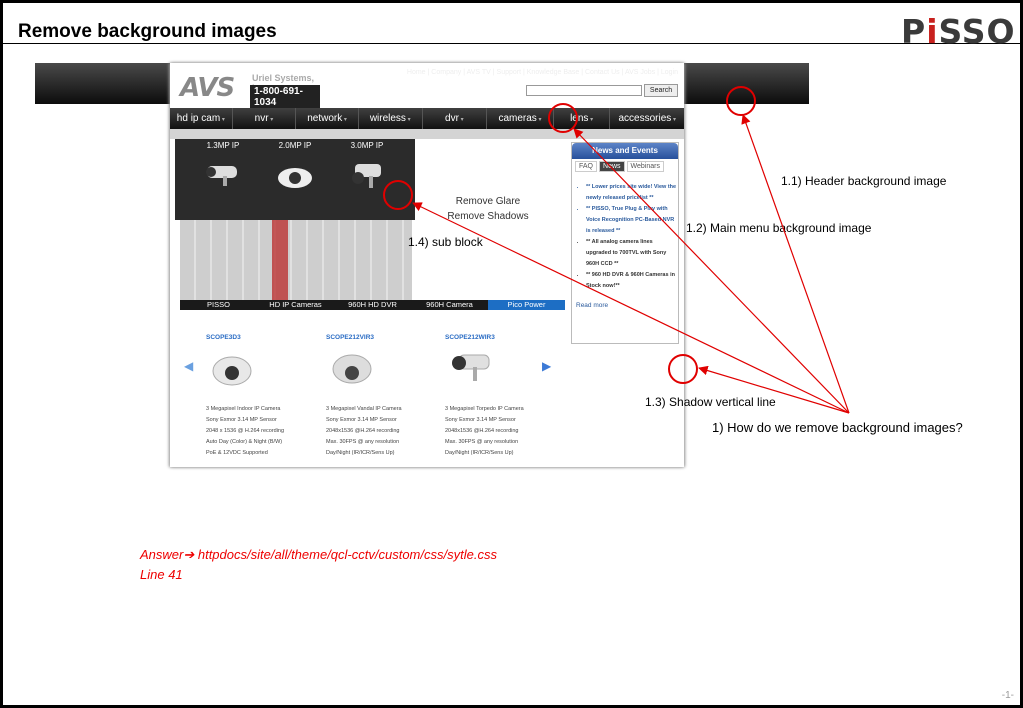 The image size is (1023, 708). Describe the element at coordinates (711, 271) in the screenshot. I see `arrow-menu` at that location.